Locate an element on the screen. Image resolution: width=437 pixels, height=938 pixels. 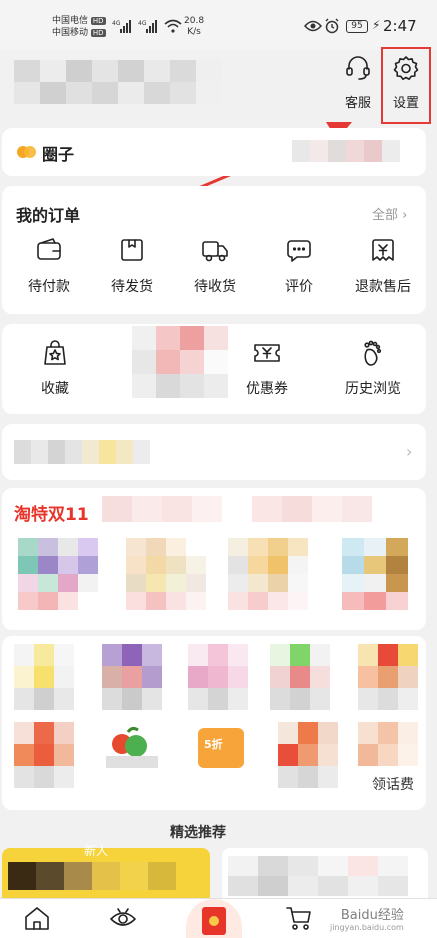
customer-service-button: 客服 is located at coordinates (358, 82).